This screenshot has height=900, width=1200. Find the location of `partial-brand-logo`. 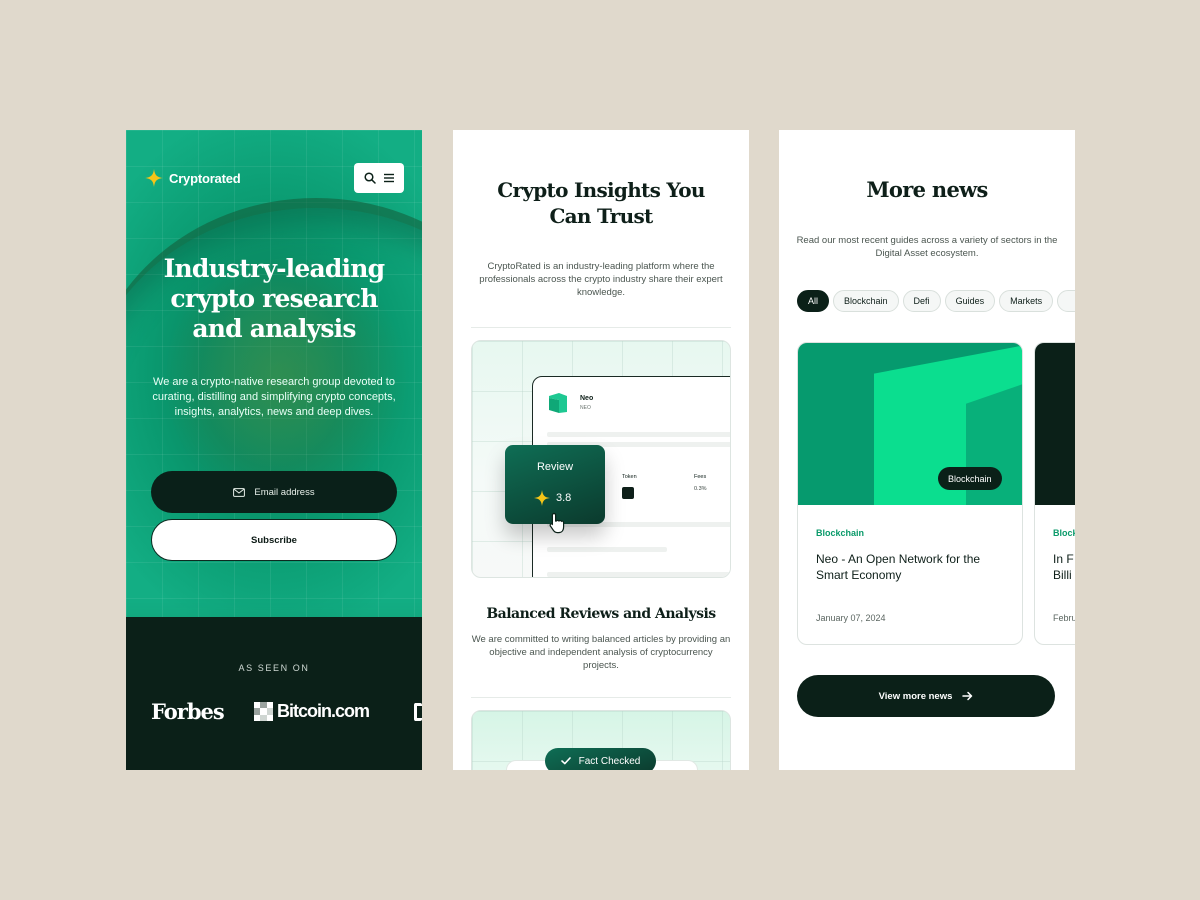

partial-brand-logo is located at coordinates (418, 712).